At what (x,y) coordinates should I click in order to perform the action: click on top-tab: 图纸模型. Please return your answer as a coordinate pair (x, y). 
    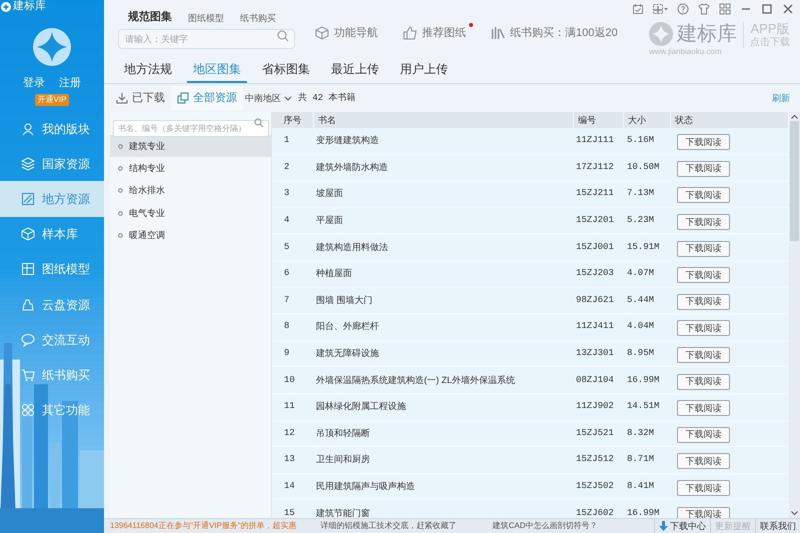
    Looking at the image, I should click on (206, 18).